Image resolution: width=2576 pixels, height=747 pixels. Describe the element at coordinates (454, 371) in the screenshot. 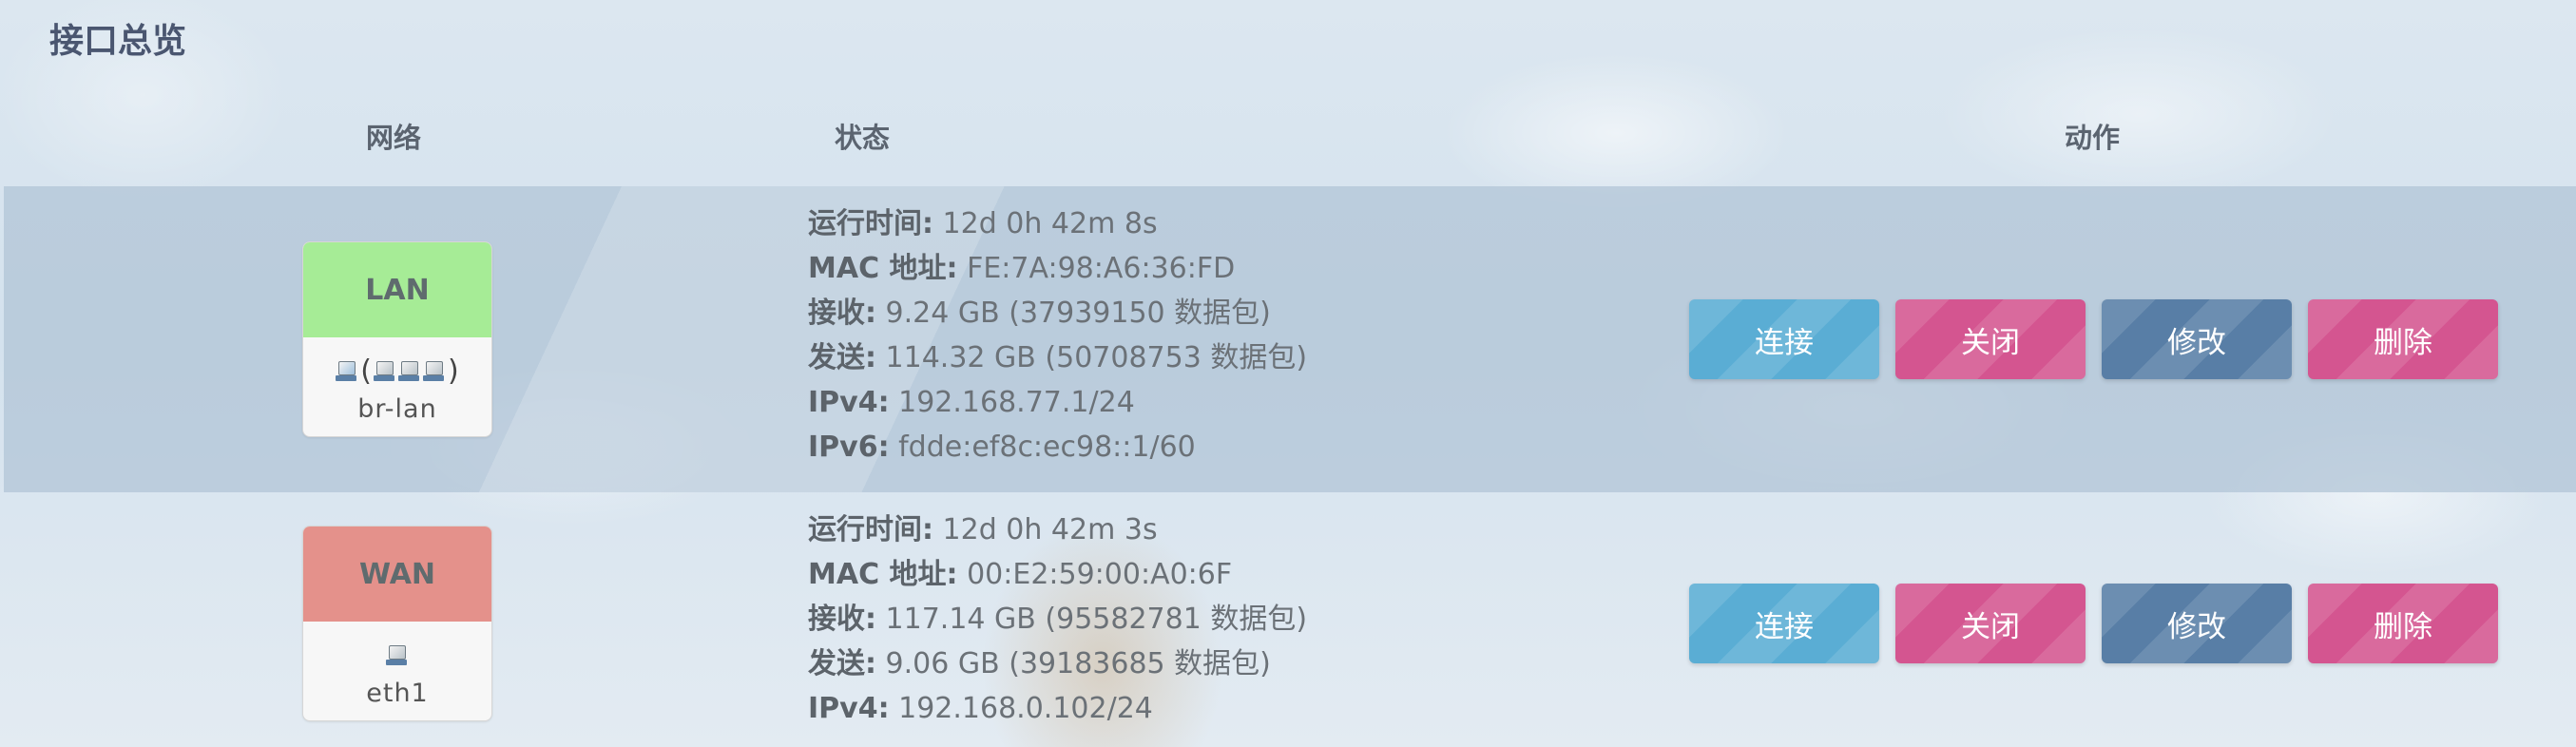

I see `device-icons-close-paren: )` at that location.